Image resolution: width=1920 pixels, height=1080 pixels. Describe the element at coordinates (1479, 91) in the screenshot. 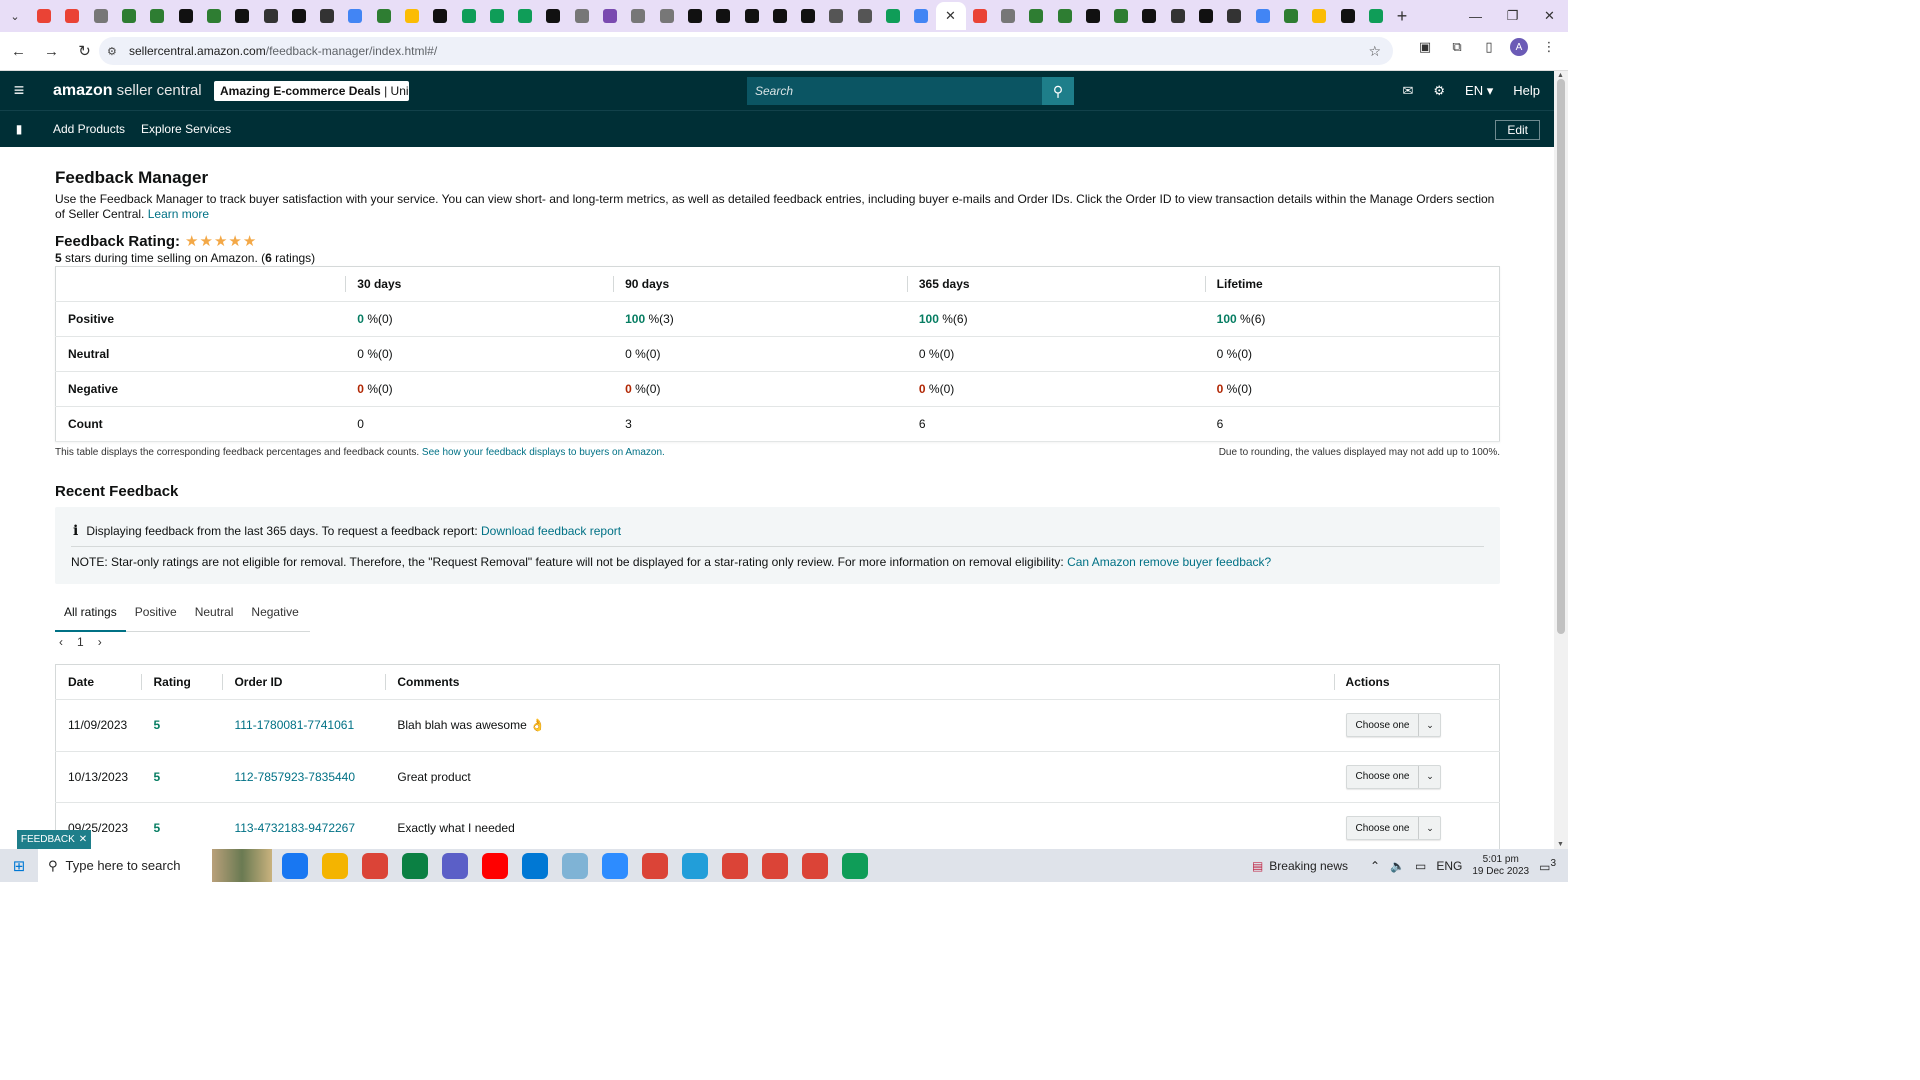

I see `language-selector: EN ▾` at that location.